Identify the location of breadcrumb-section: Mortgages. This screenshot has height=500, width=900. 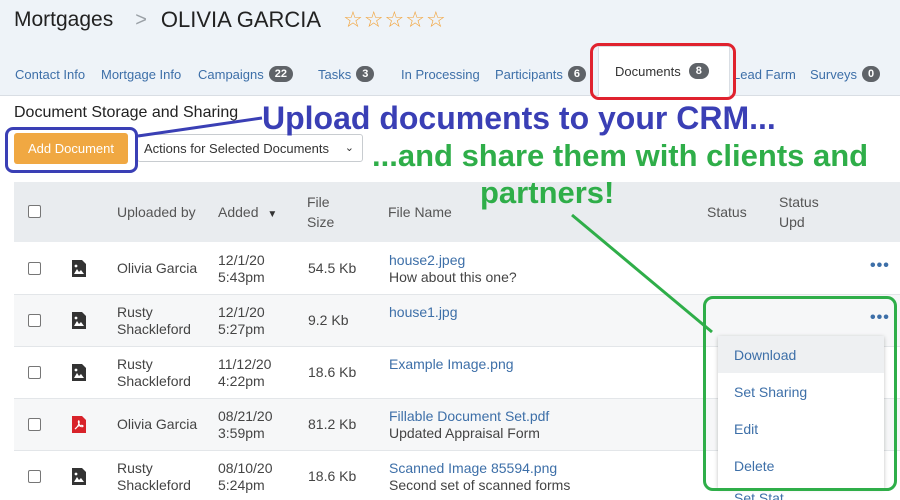
(63, 20).